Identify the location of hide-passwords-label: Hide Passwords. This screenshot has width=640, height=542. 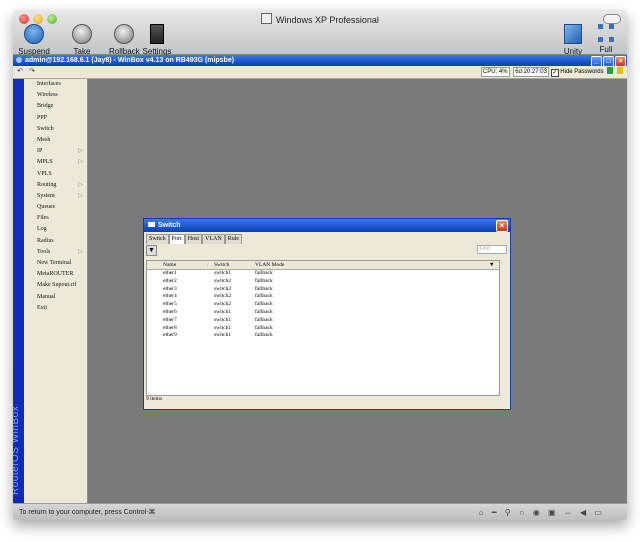
(582, 72).